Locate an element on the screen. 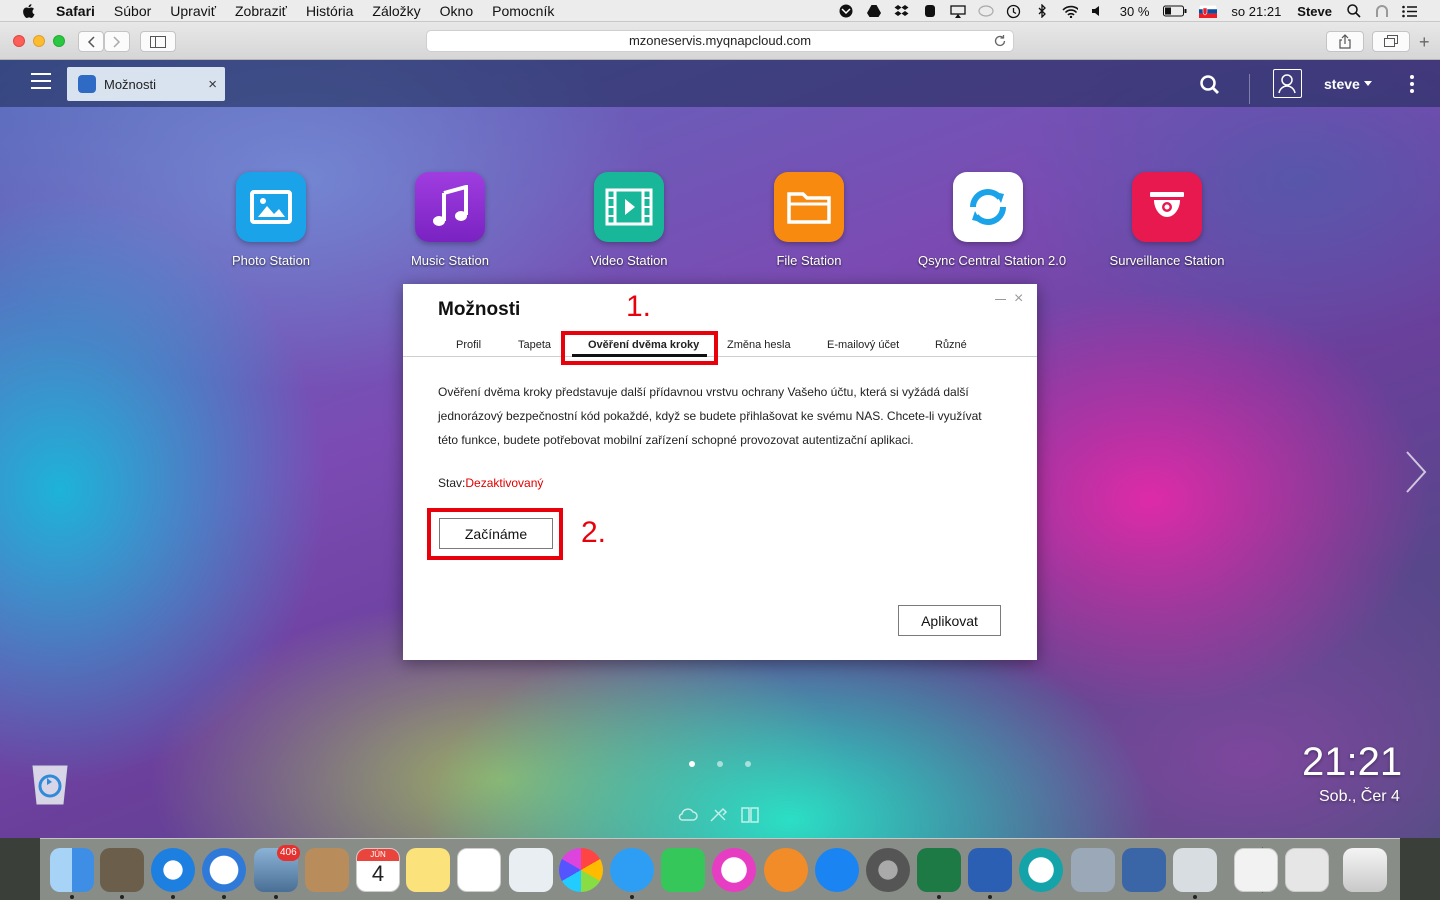  next-page-arrow-icon is located at coordinates (1416, 472).